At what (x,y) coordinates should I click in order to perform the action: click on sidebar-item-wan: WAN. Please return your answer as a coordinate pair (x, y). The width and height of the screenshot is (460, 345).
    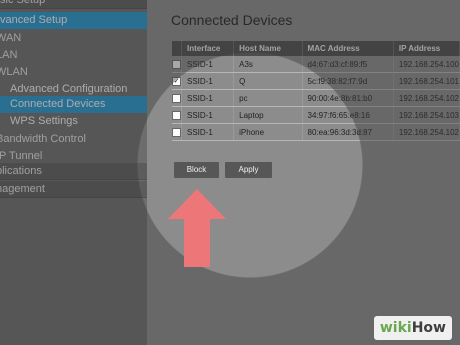
    Looking at the image, I should click on (73, 38).